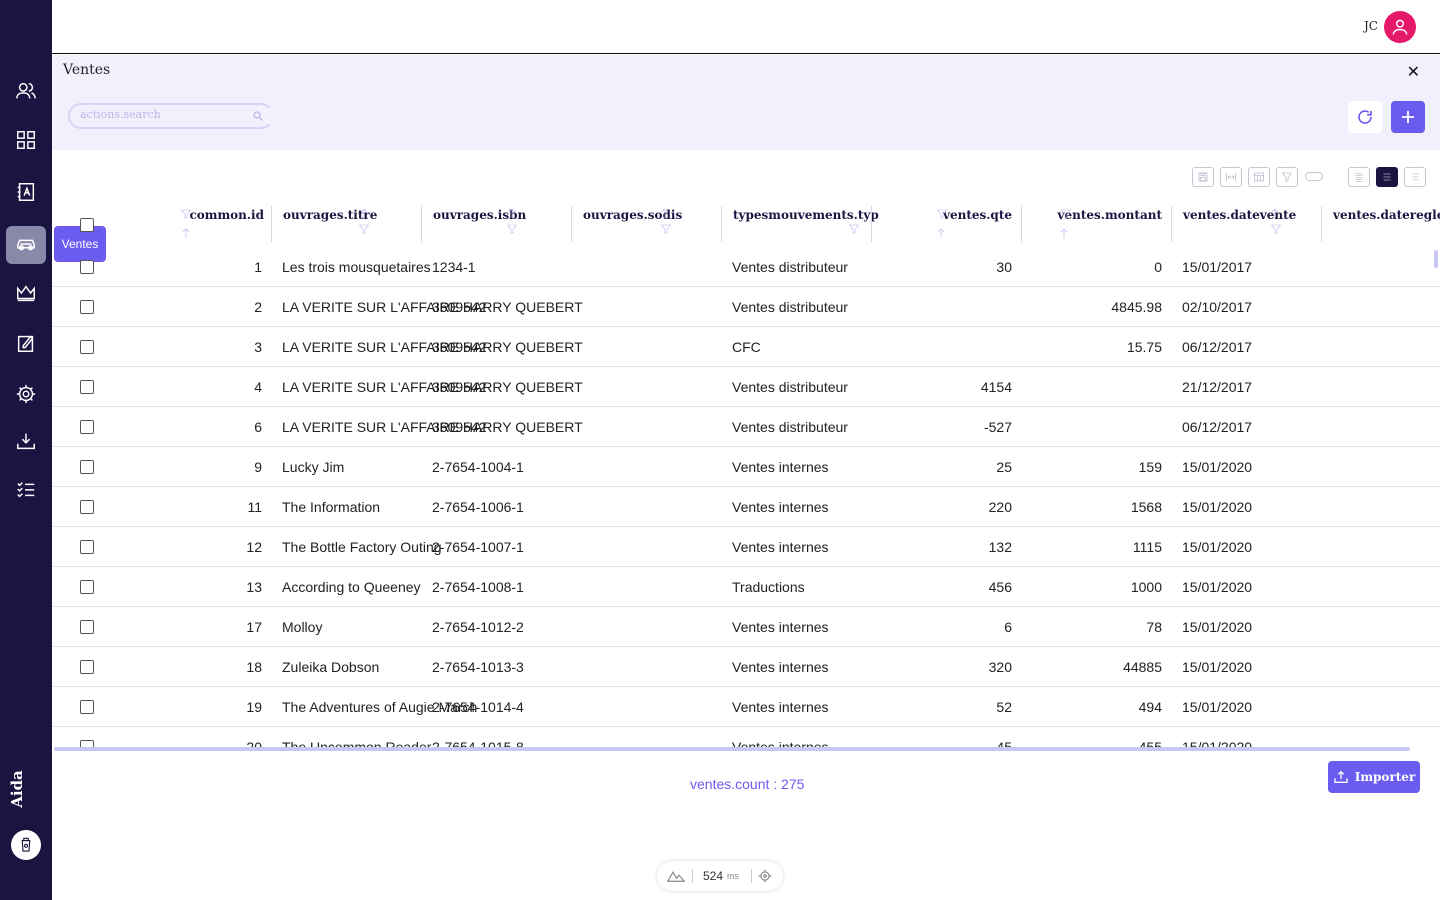  I want to click on column-header-datereglement: ventes.datereglement, so click(1381, 222).